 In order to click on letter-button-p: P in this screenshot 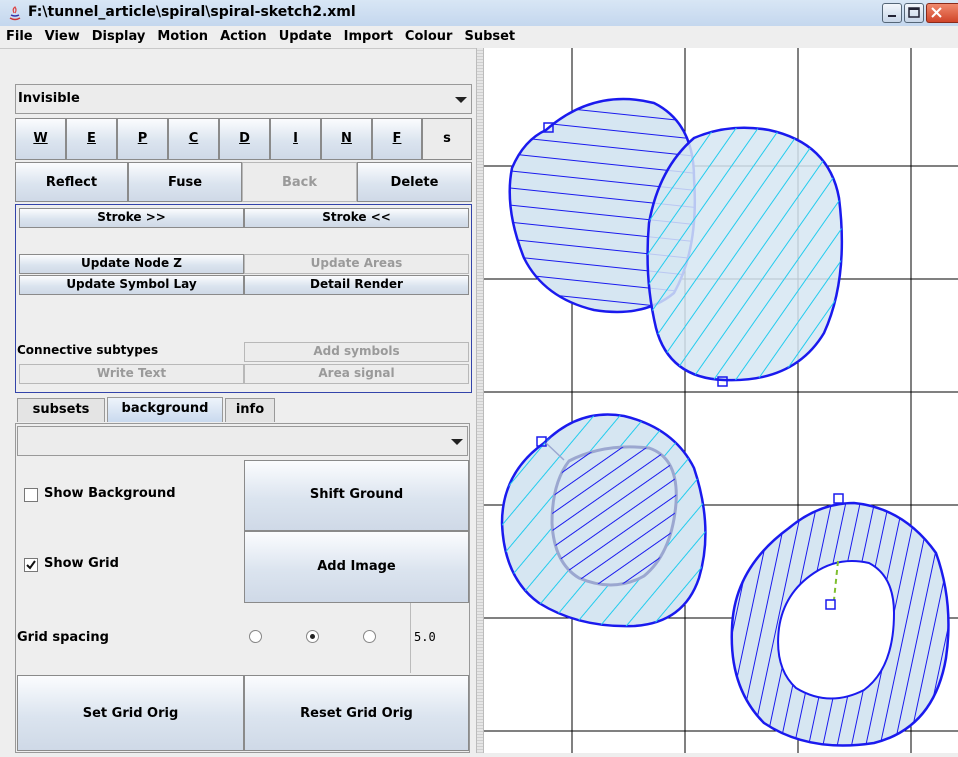, I will do `click(142, 139)`.